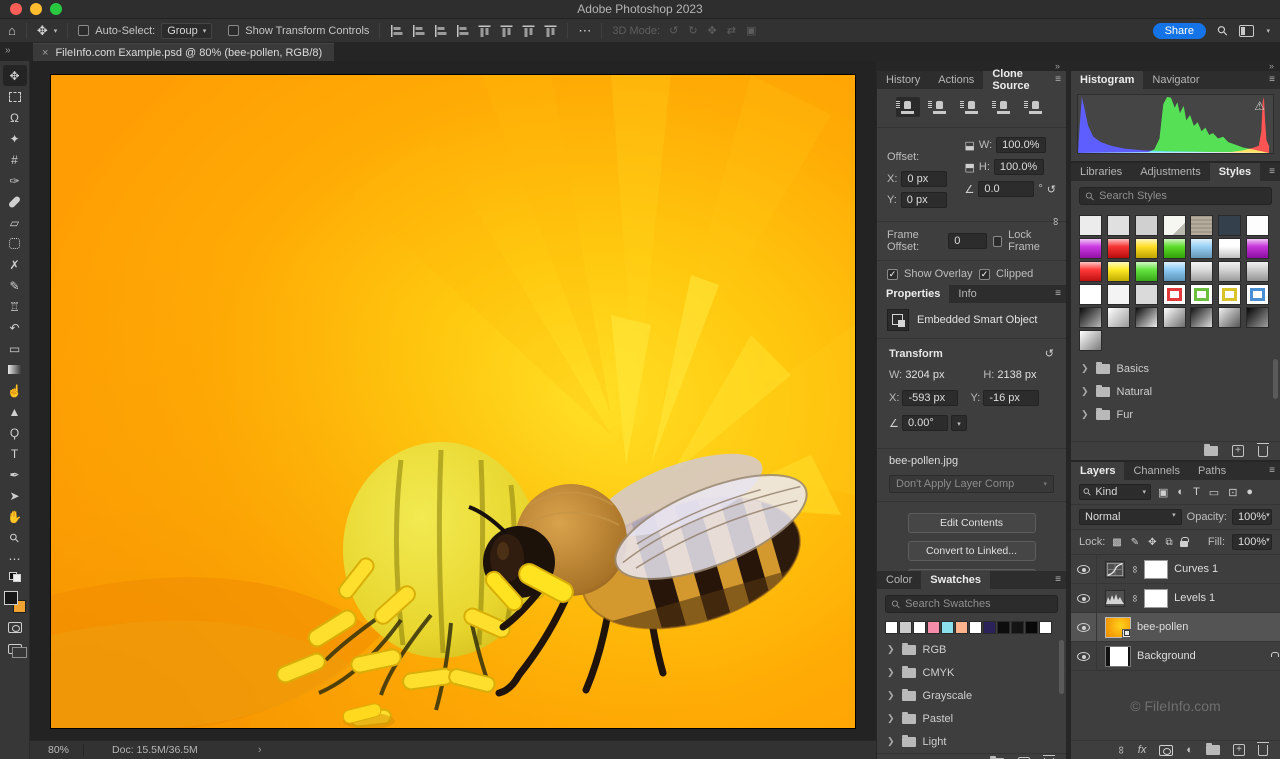 Image resolution: width=1280 pixels, height=759 pixels. What do you see at coordinates (1098, 471) in the screenshot?
I see `tab-layers: Layers` at bounding box center [1098, 471].